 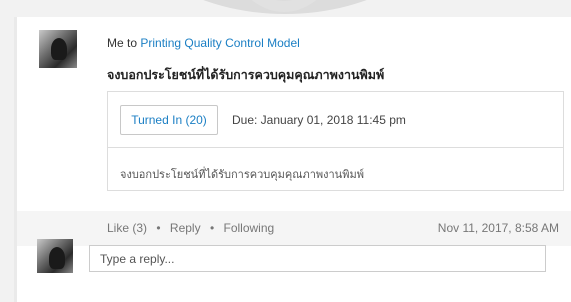 I want to click on group-link: Printing Quality Control Model, so click(x=219, y=43).